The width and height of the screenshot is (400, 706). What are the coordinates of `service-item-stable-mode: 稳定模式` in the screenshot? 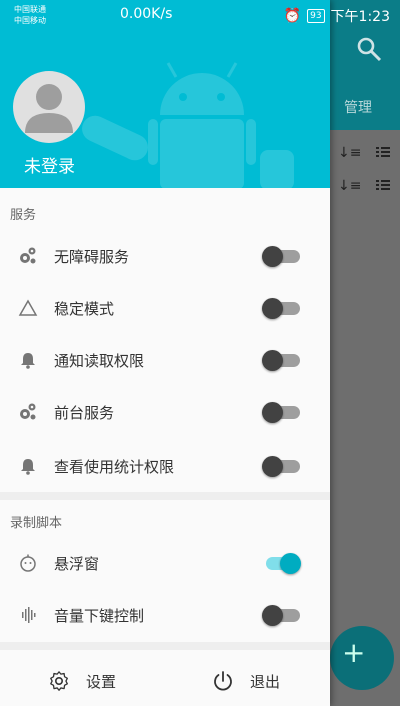 It's located at (165, 308).